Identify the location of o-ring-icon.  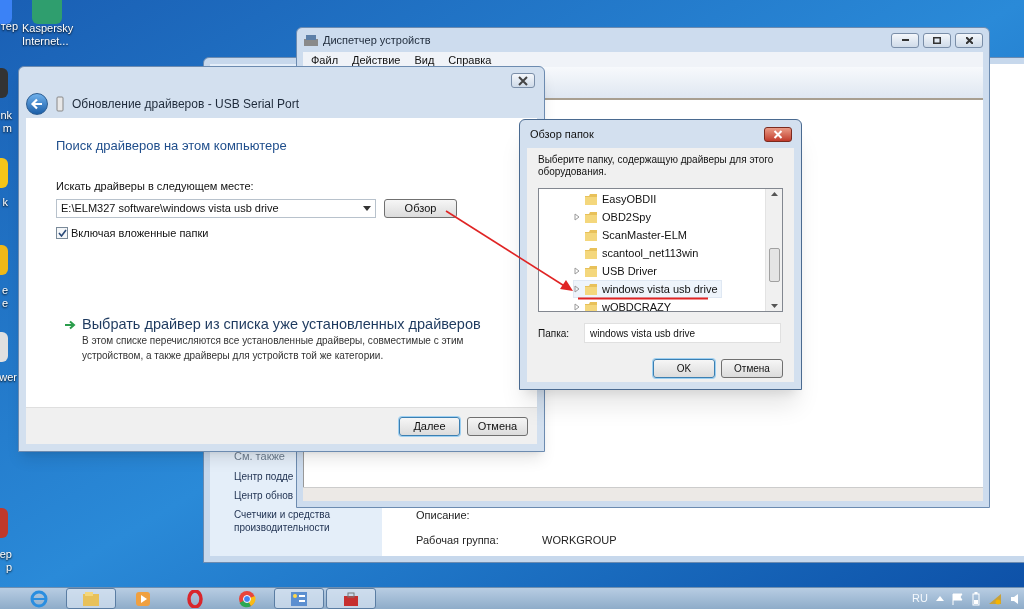
(195, 598).